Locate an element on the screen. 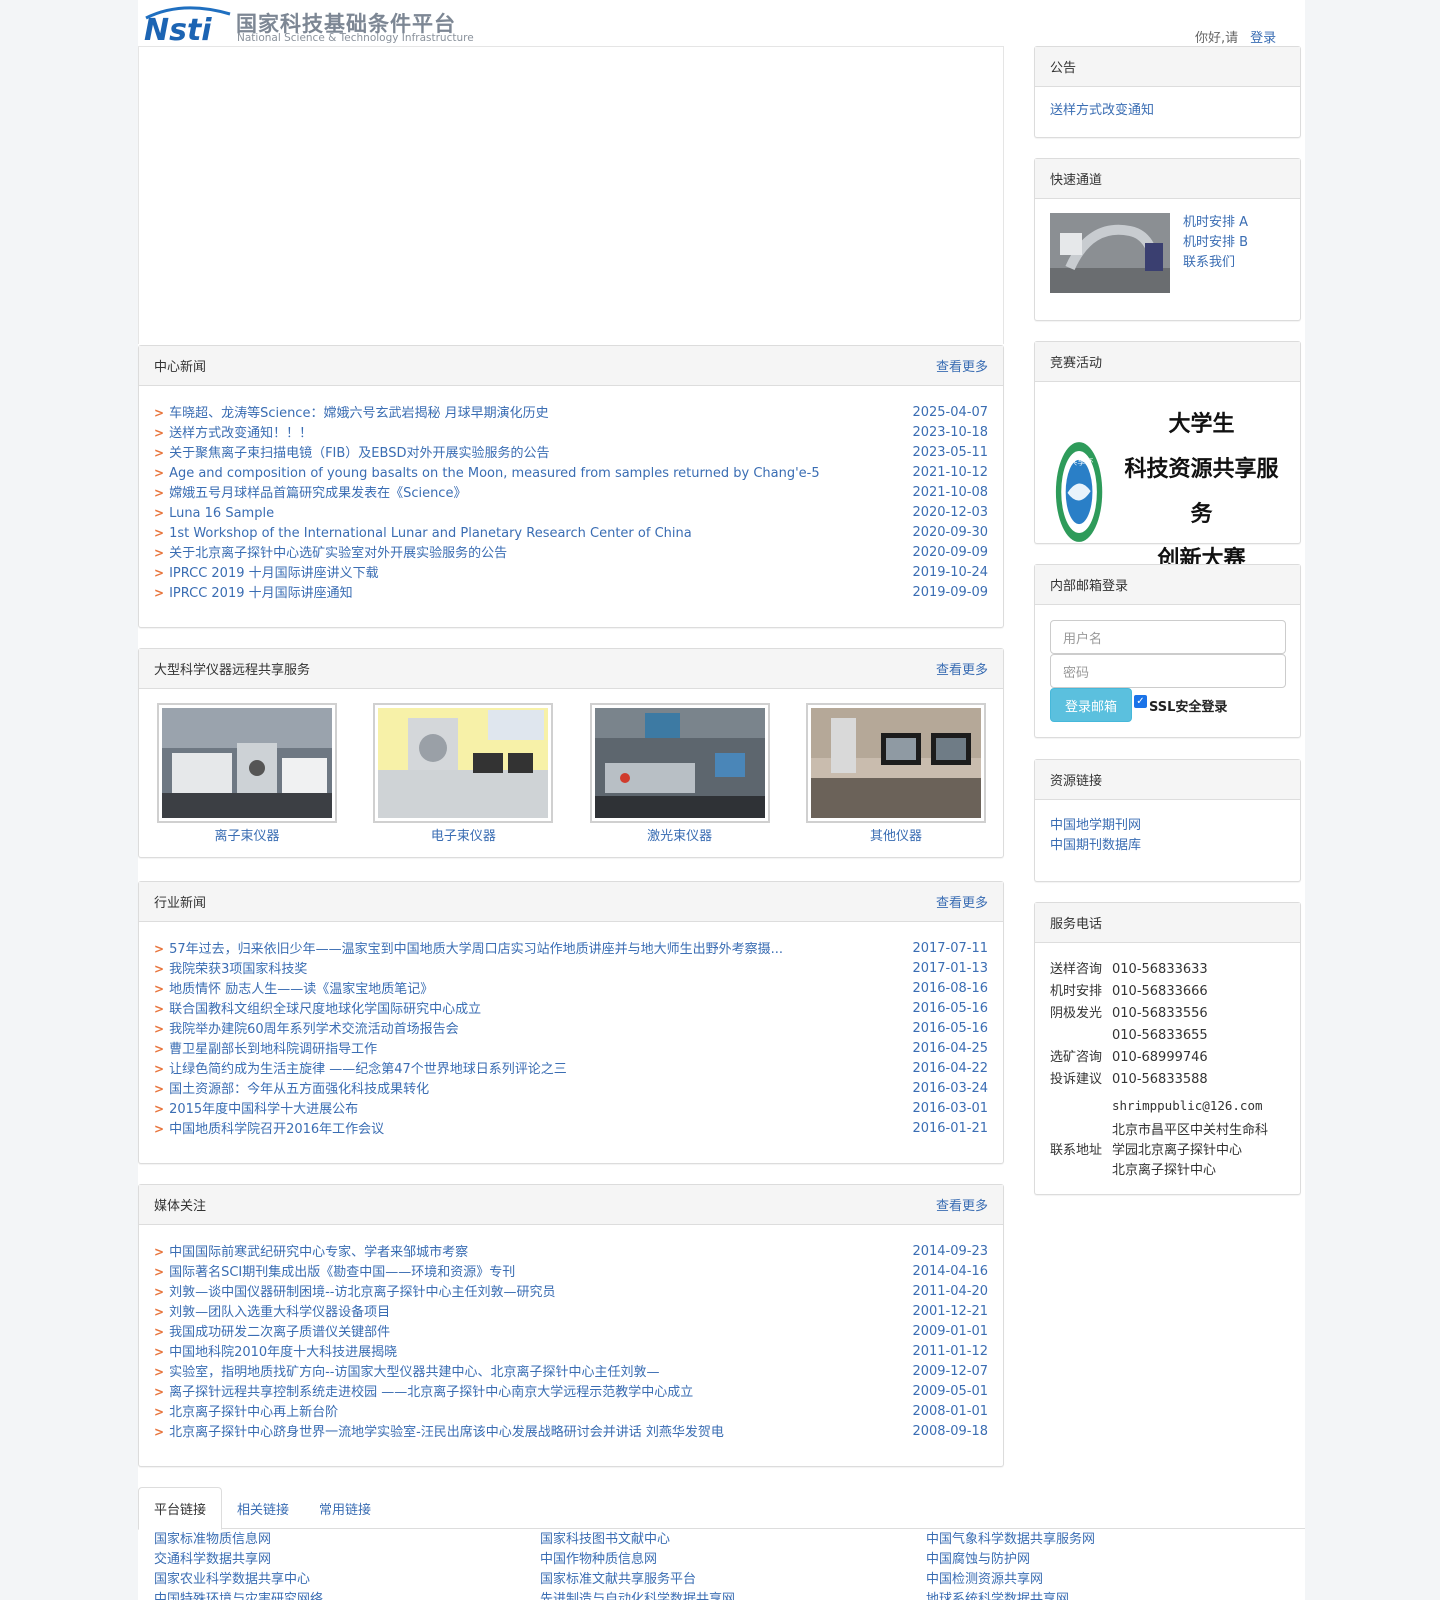 The width and height of the screenshot is (1440, 1600). news-title: > 国土资源部：今年从五方面强化科技成果转化 is located at coordinates (291, 1089).